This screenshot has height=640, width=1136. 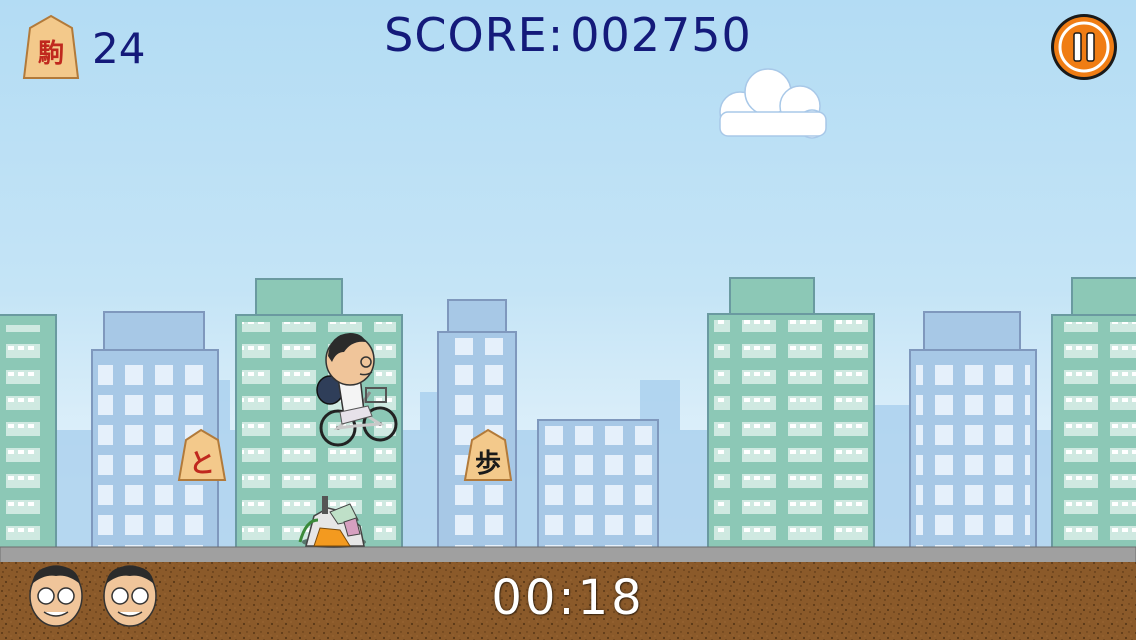 What do you see at coordinates (474, 35) in the screenshot?
I see `score-label: SCORE:` at bounding box center [474, 35].